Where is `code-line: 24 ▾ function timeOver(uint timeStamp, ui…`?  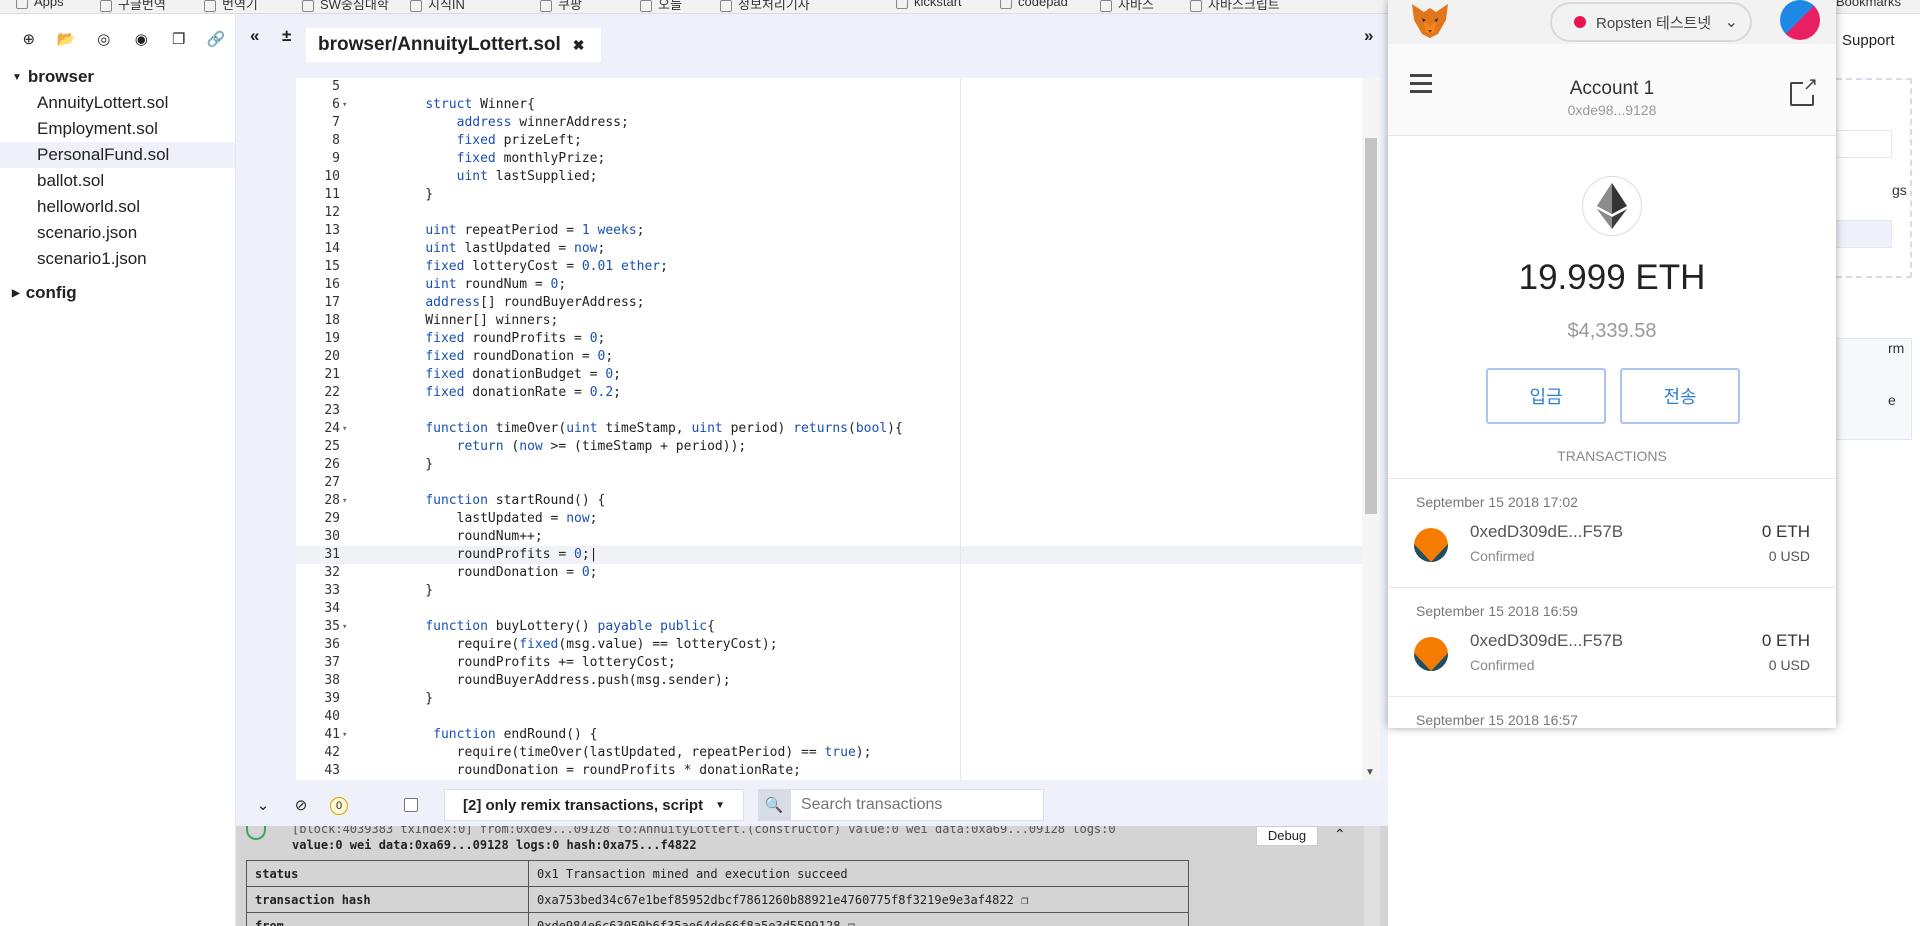 code-line: 24 ▾ function timeOver(uint timeStamp, ui… is located at coordinates (829, 429).